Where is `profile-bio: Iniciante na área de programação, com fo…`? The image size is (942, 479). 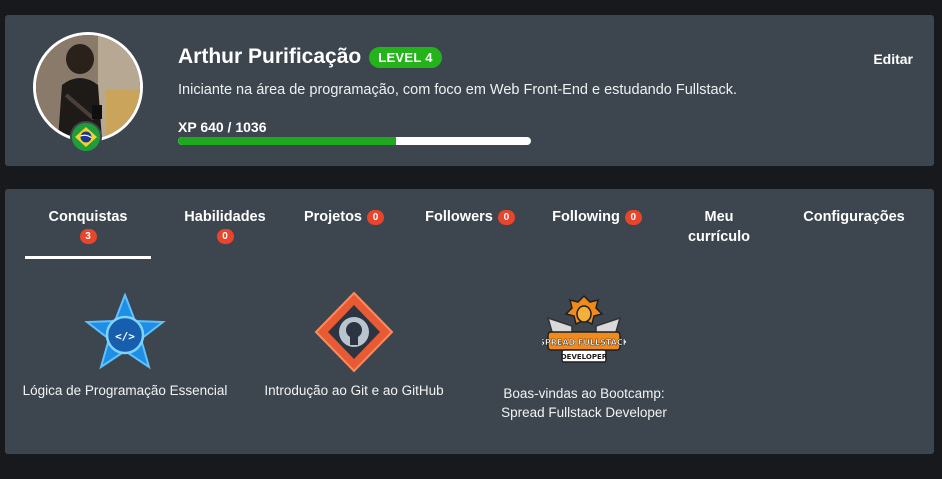
profile-bio: Iniciante na área de programação, com fo… is located at coordinates (458, 90).